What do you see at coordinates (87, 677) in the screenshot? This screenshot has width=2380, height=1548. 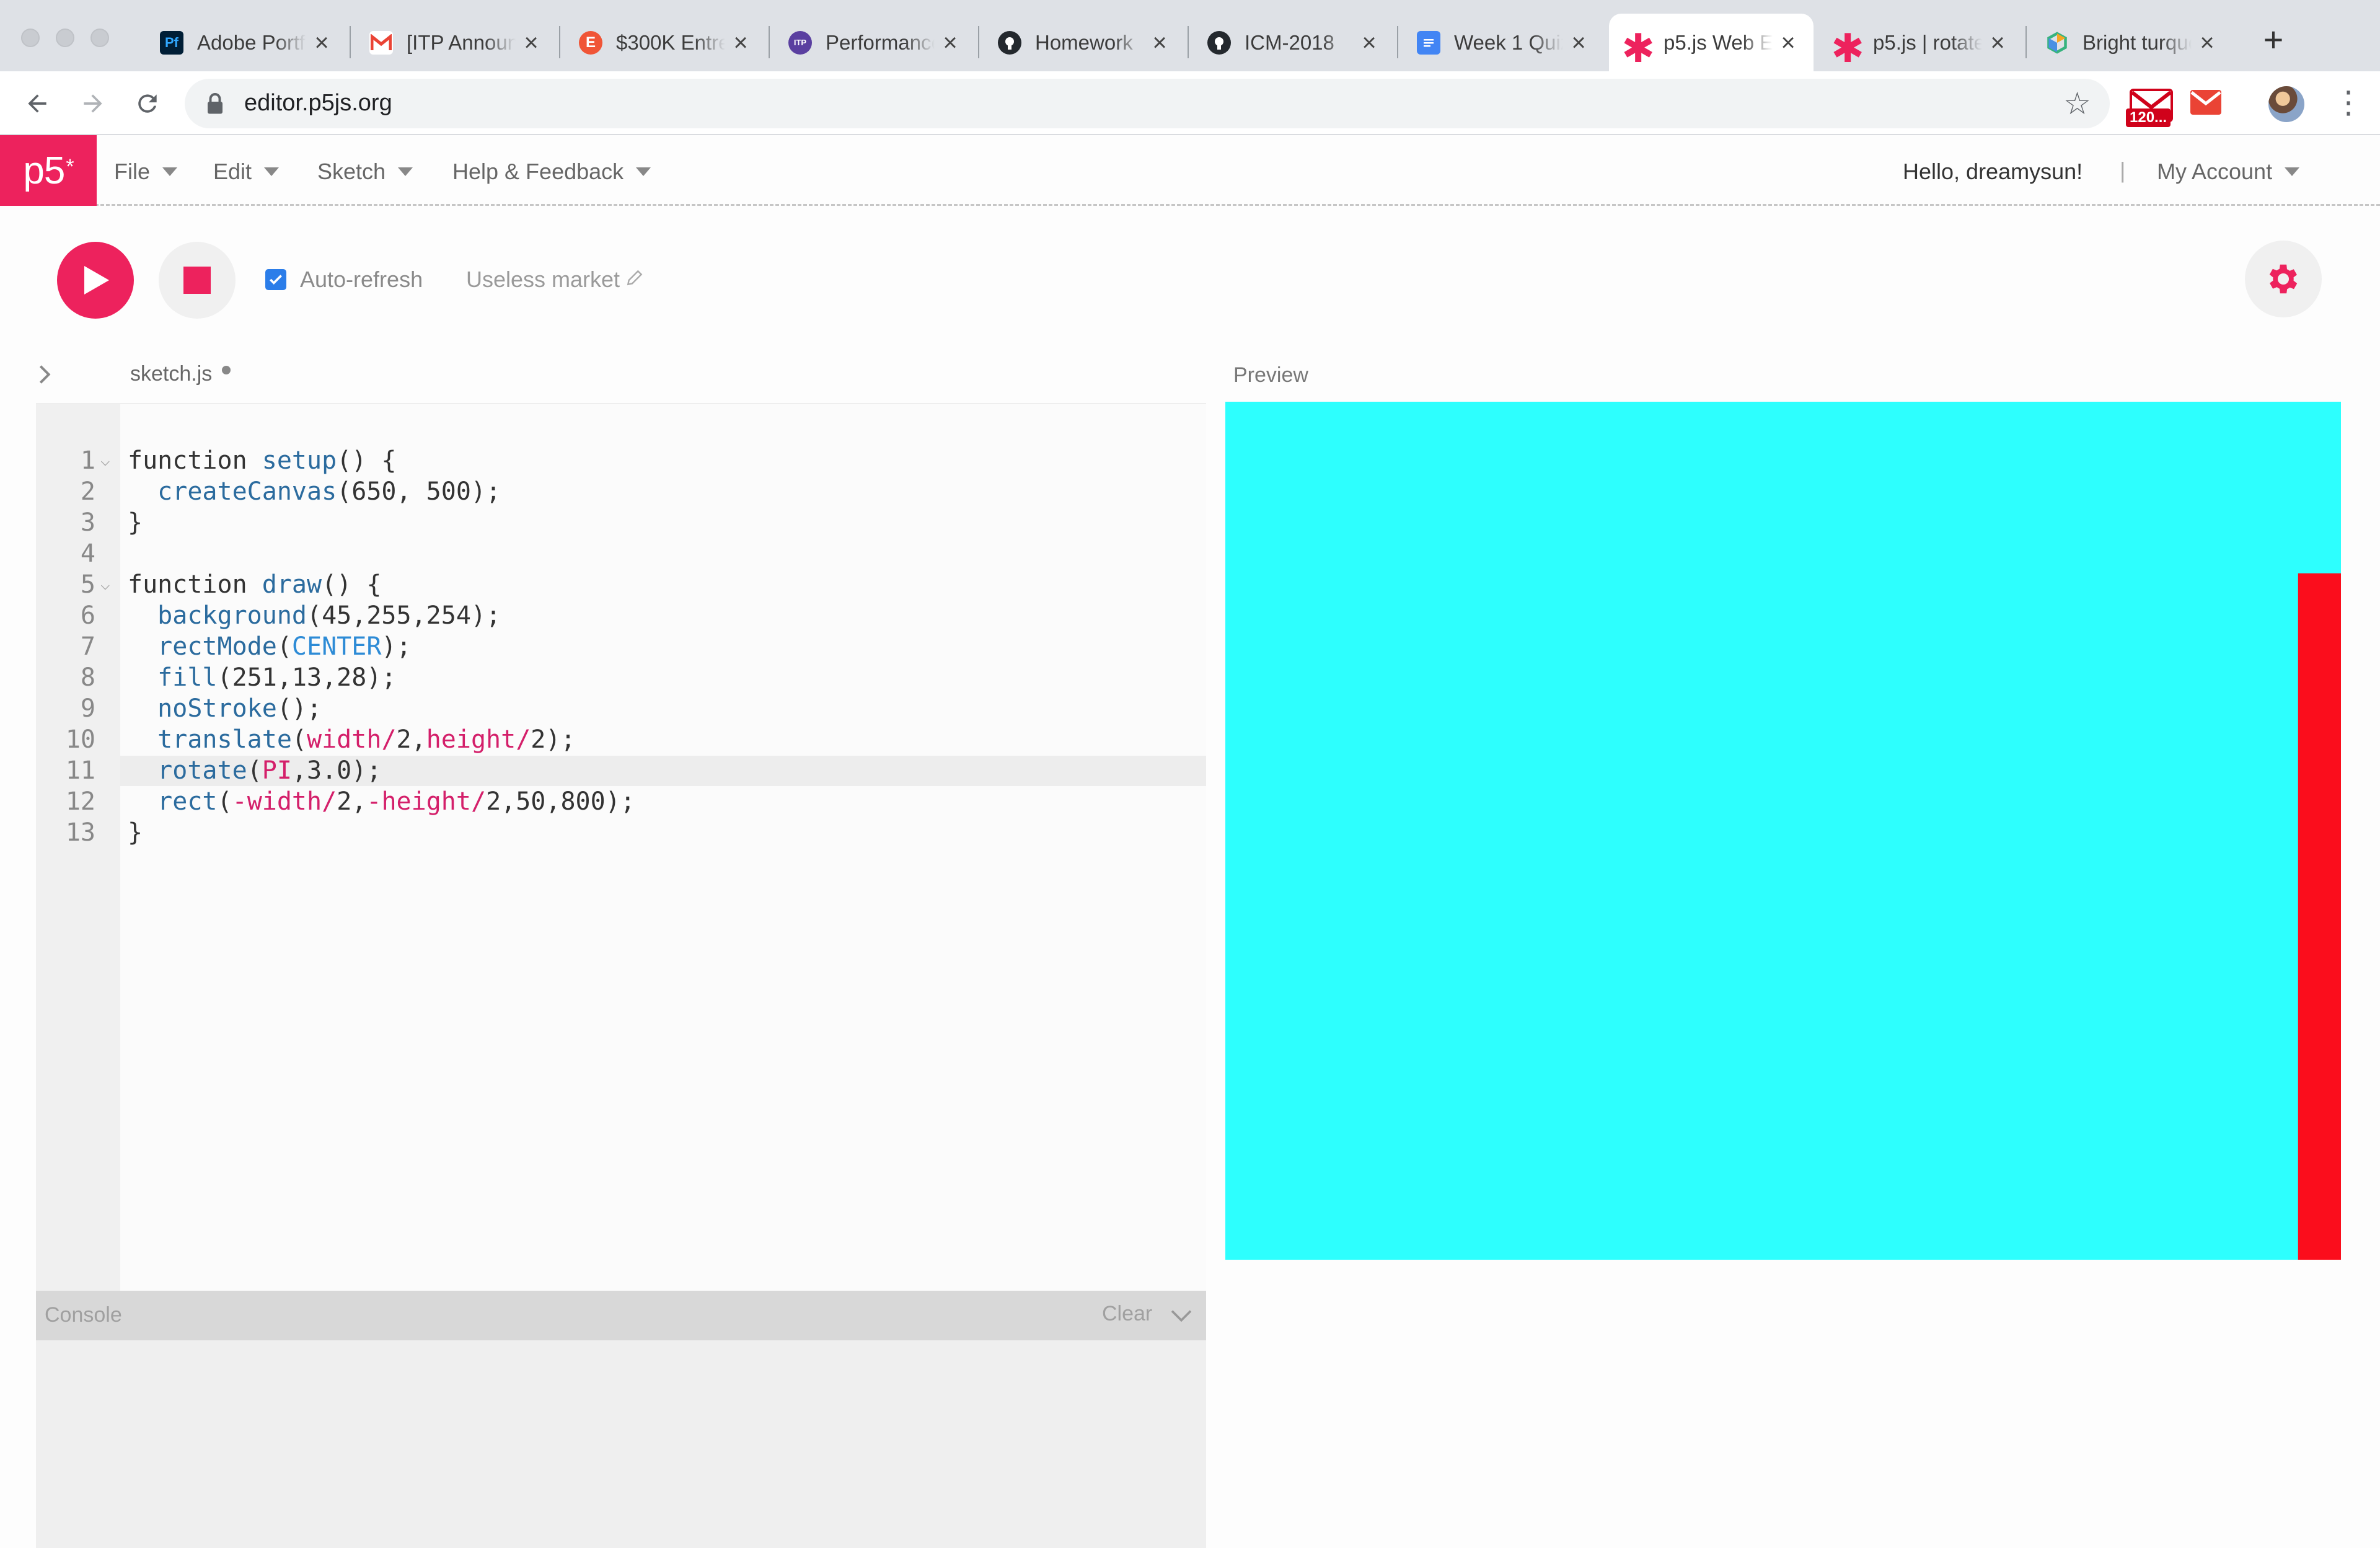 I see `line-number: 8` at bounding box center [87, 677].